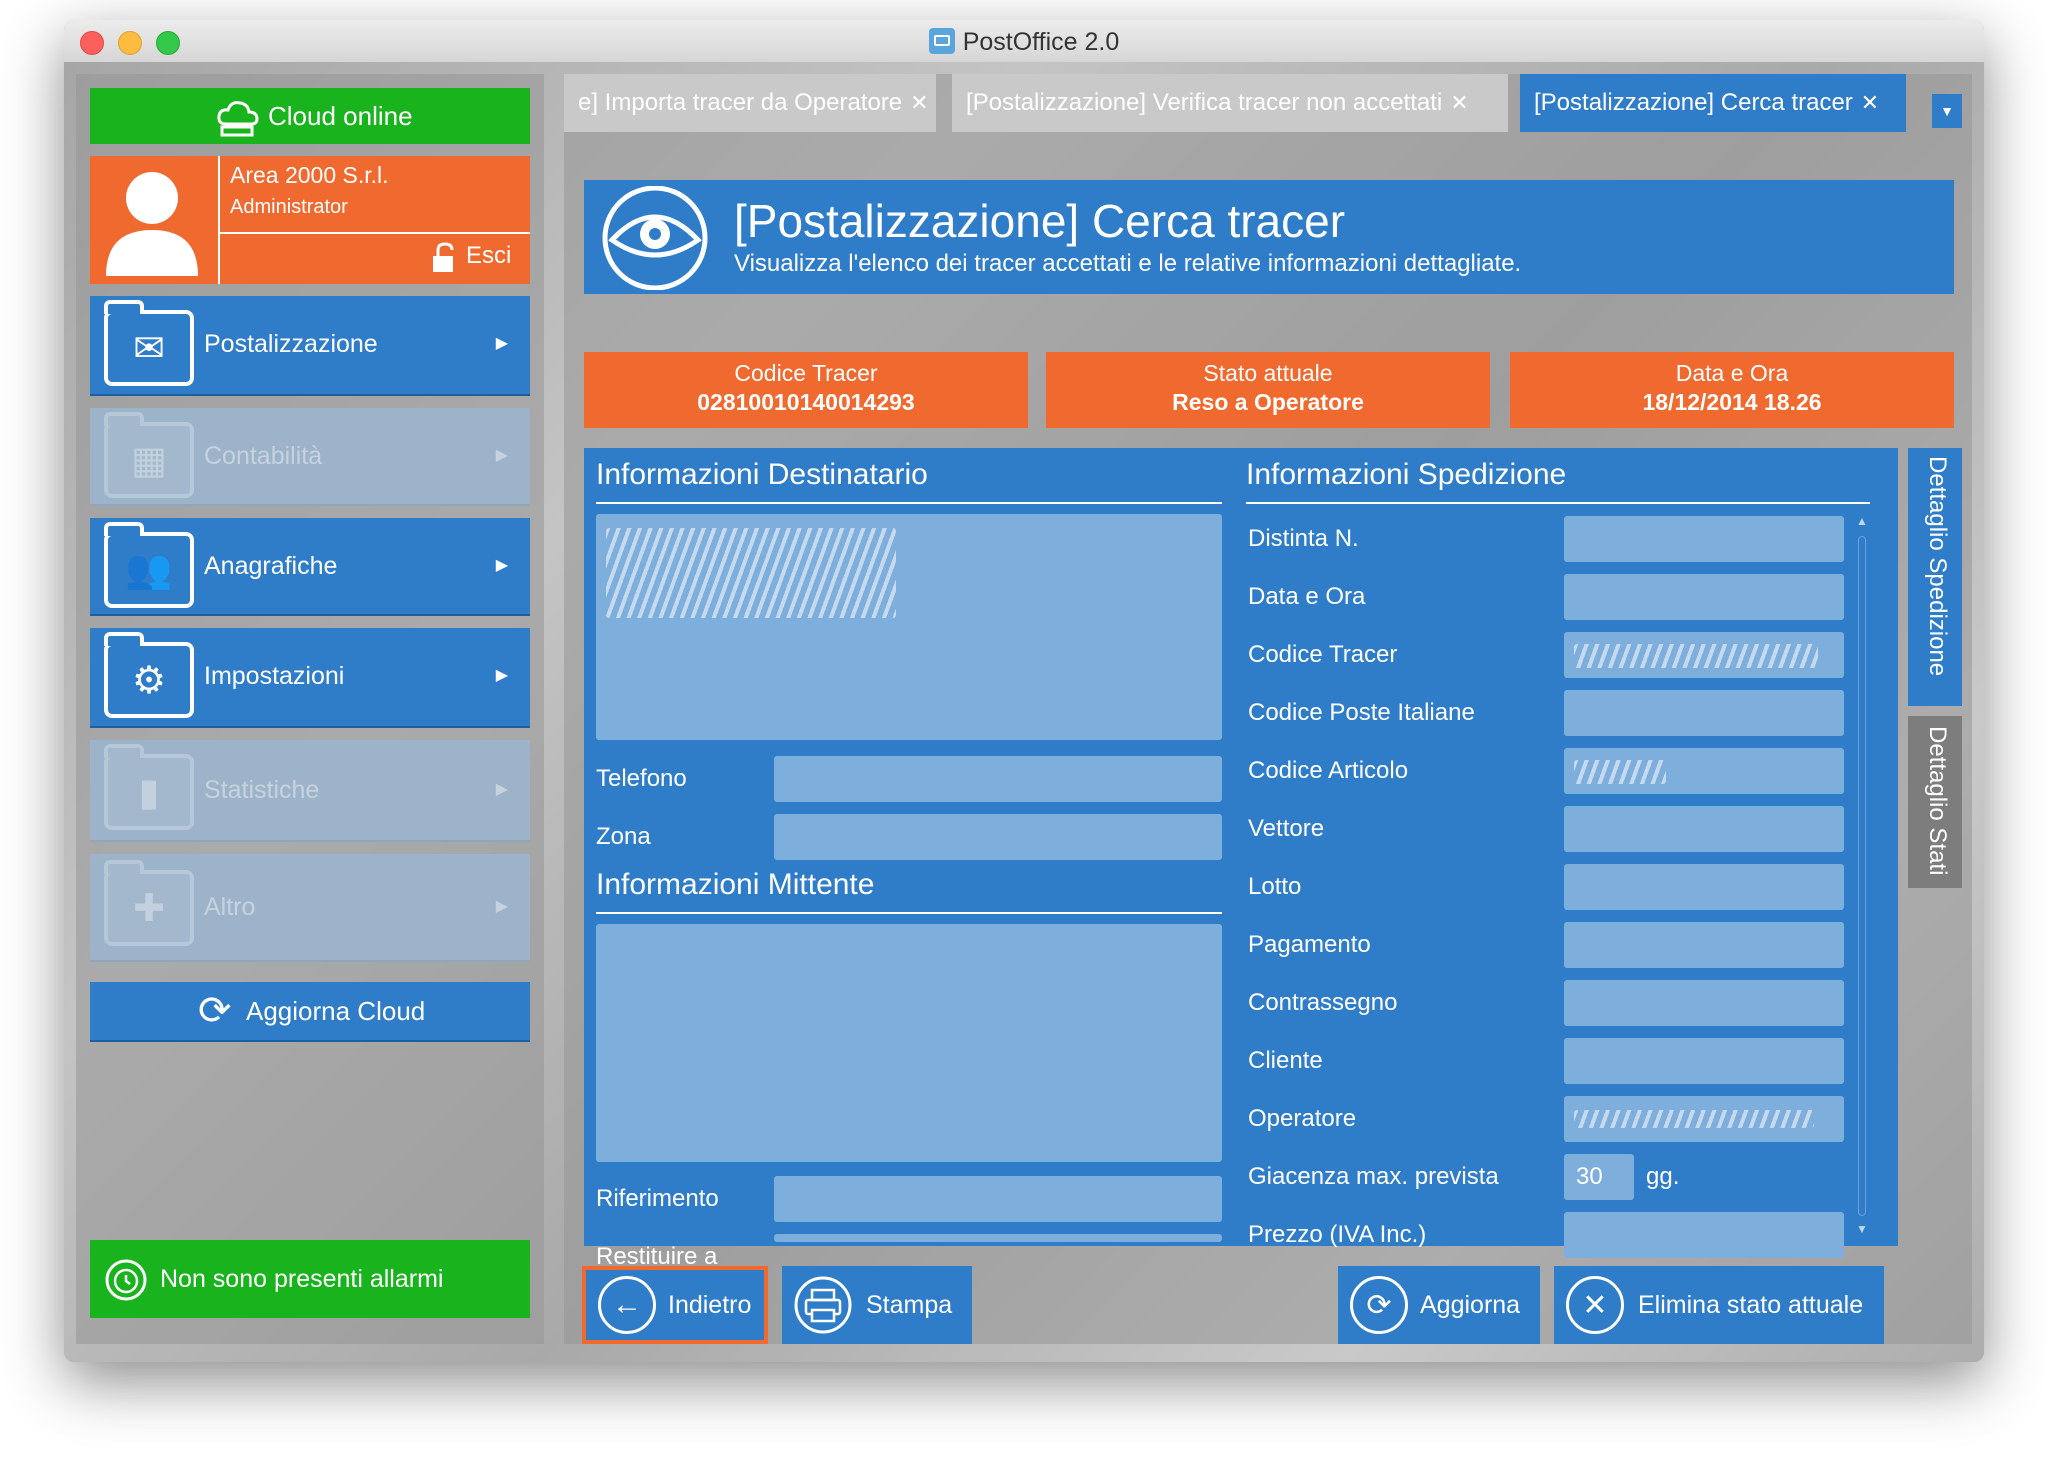  Describe the element at coordinates (909, 481) in the screenshot. I see `recipient-section-title: Informazioni Destinatario` at that location.